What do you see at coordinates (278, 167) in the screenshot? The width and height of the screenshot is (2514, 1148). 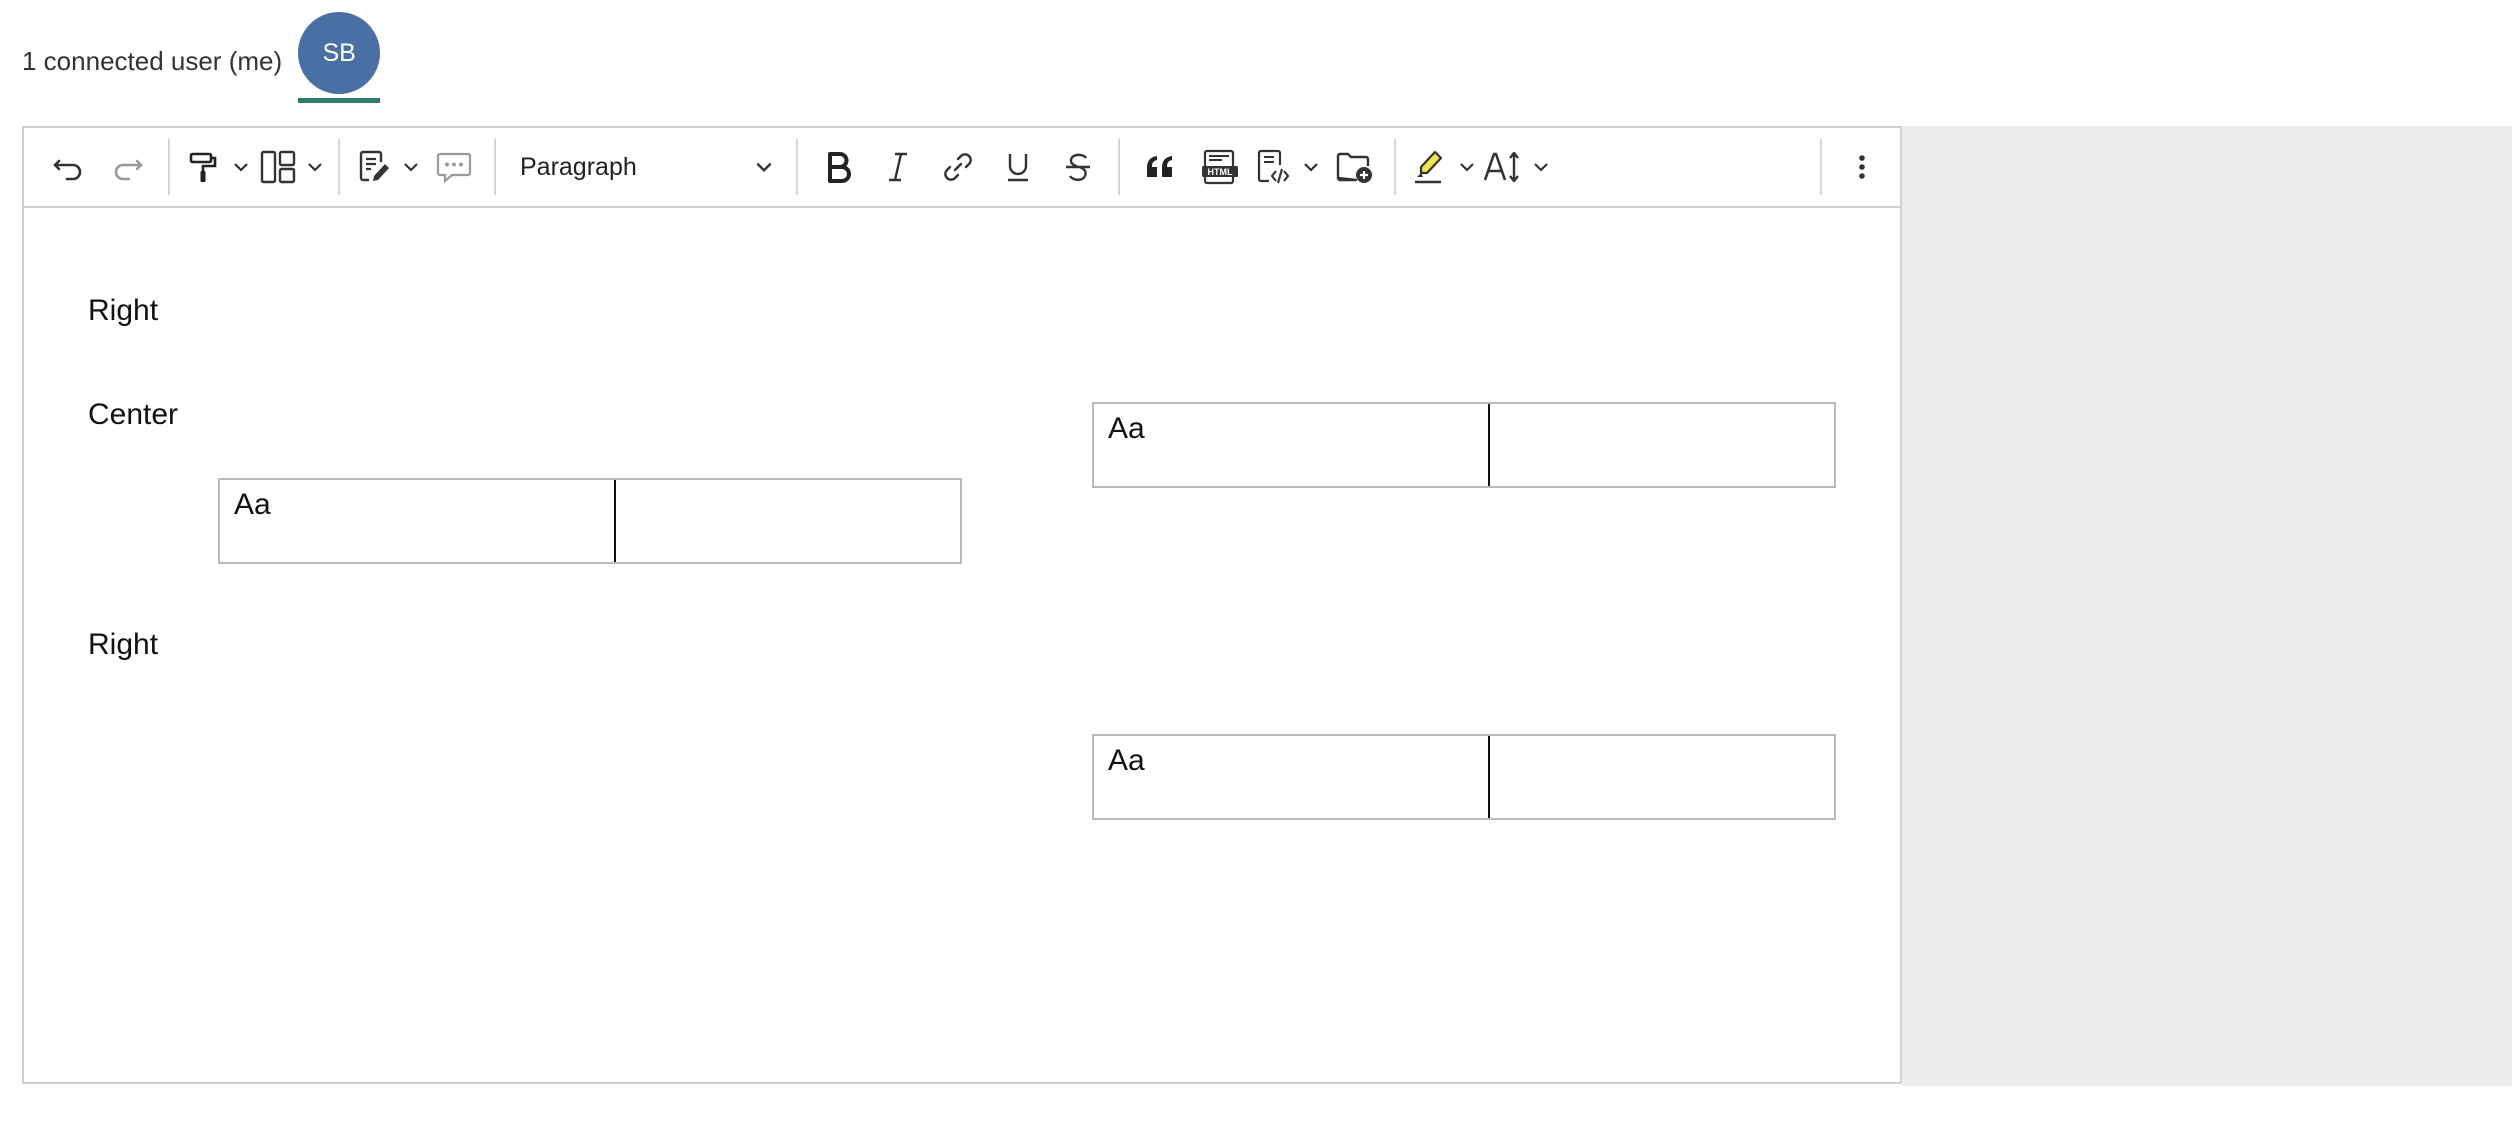 I see `layout-columns-icon` at bounding box center [278, 167].